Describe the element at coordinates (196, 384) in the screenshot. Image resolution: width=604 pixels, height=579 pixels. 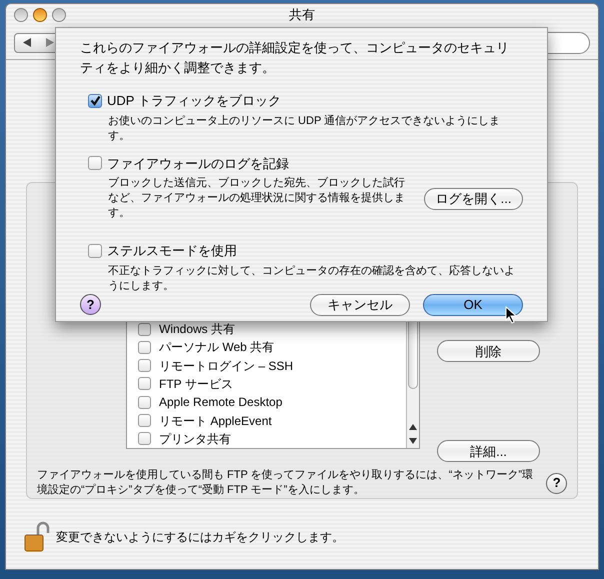
I see `service-name: FTP サービス` at that location.